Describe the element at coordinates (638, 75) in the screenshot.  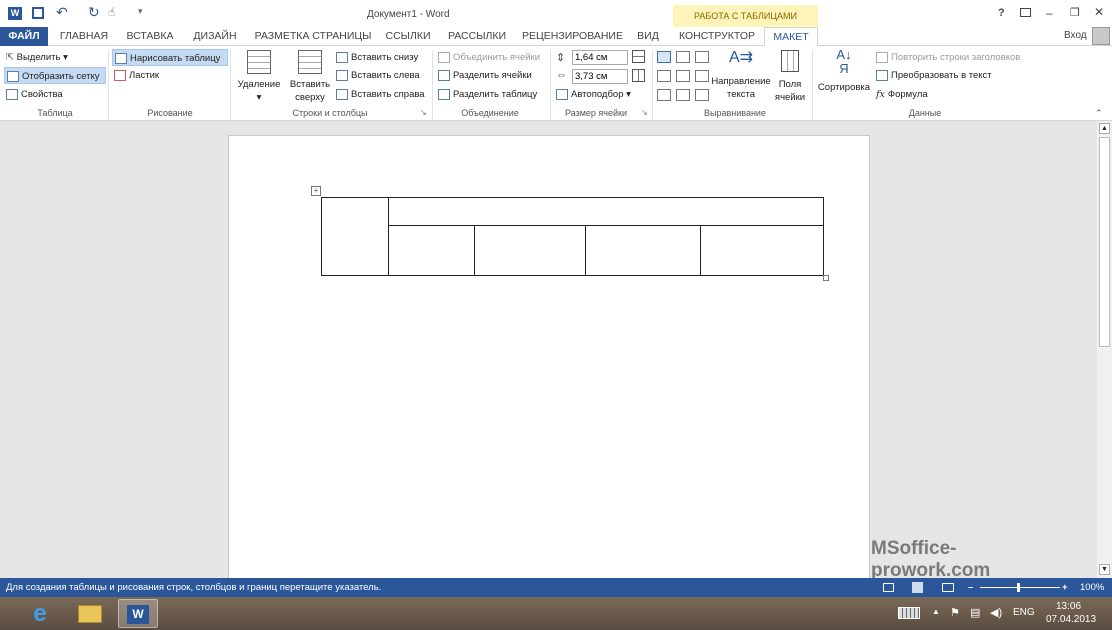
I see `distribute-columns-icon` at that location.